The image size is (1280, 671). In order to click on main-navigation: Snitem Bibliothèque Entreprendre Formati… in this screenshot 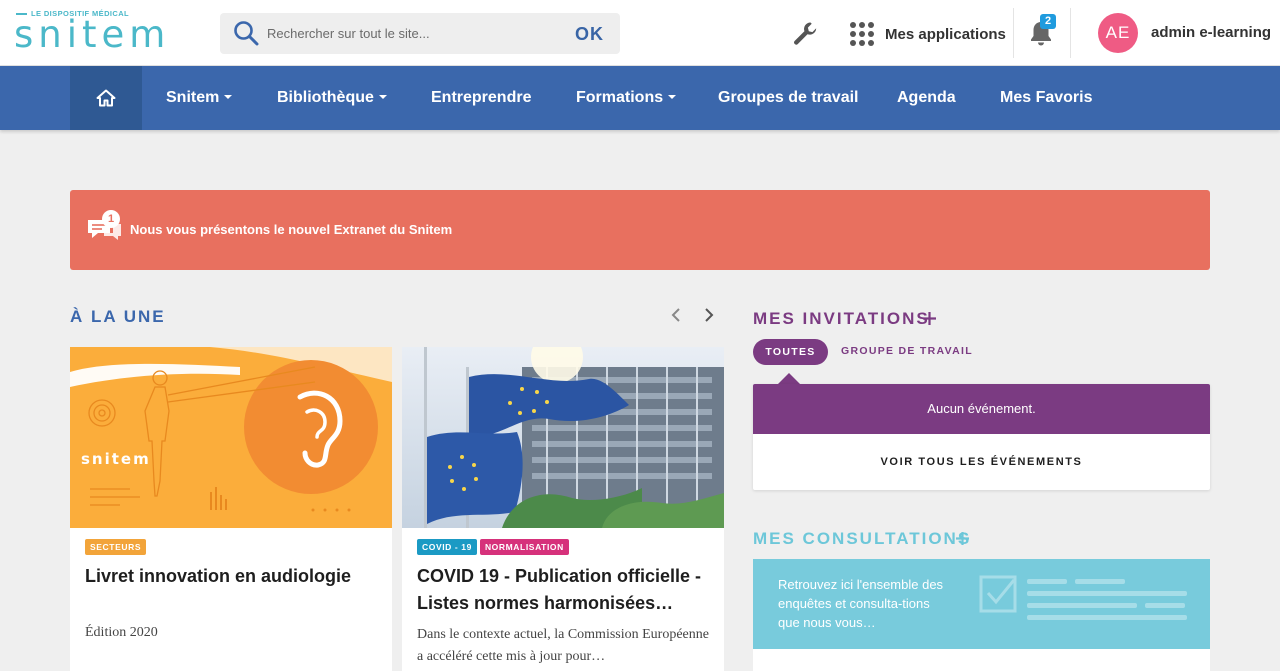, I will do `click(640, 98)`.